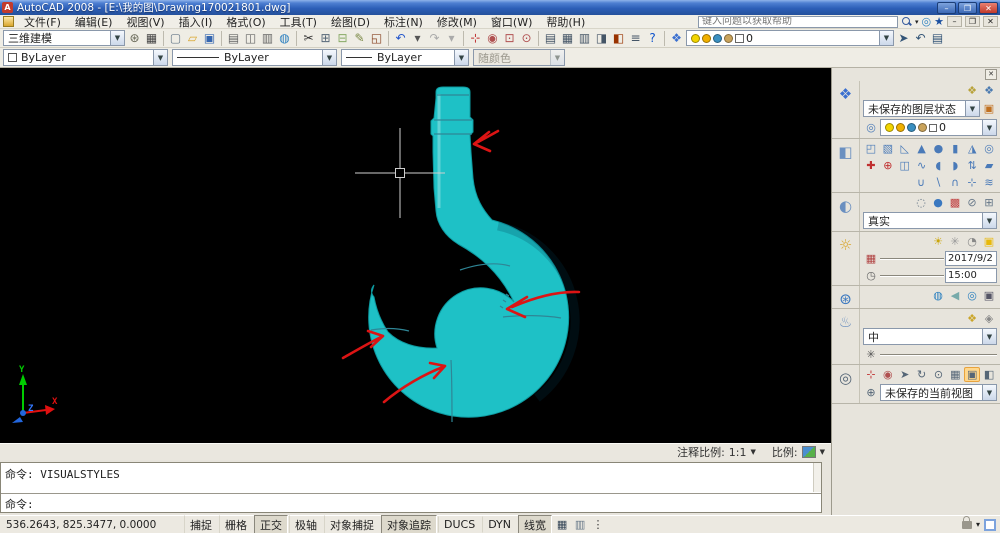  What do you see at coordinates (939, 165) in the screenshot?
I see `revolve-icon: ◖` at bounding box center [939, 165].